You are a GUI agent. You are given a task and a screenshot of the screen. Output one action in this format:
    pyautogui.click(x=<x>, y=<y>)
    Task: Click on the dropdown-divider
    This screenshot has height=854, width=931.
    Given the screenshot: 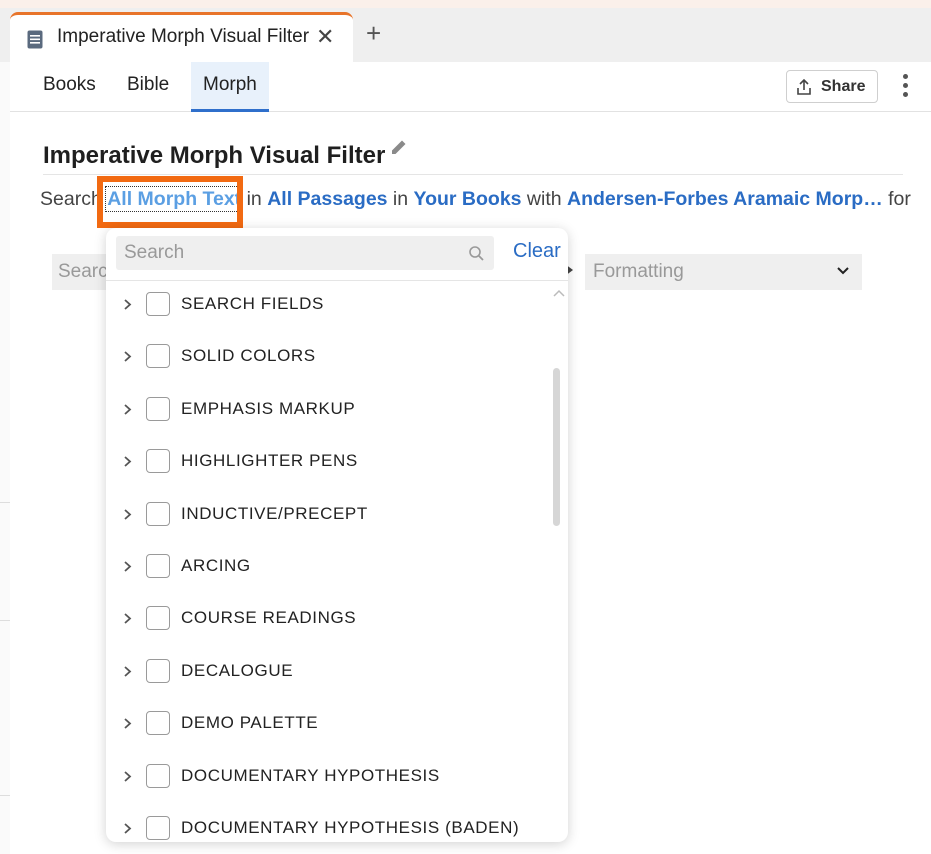 What is the action you would take?
    pyautogui.click(x=337, y=280)
    